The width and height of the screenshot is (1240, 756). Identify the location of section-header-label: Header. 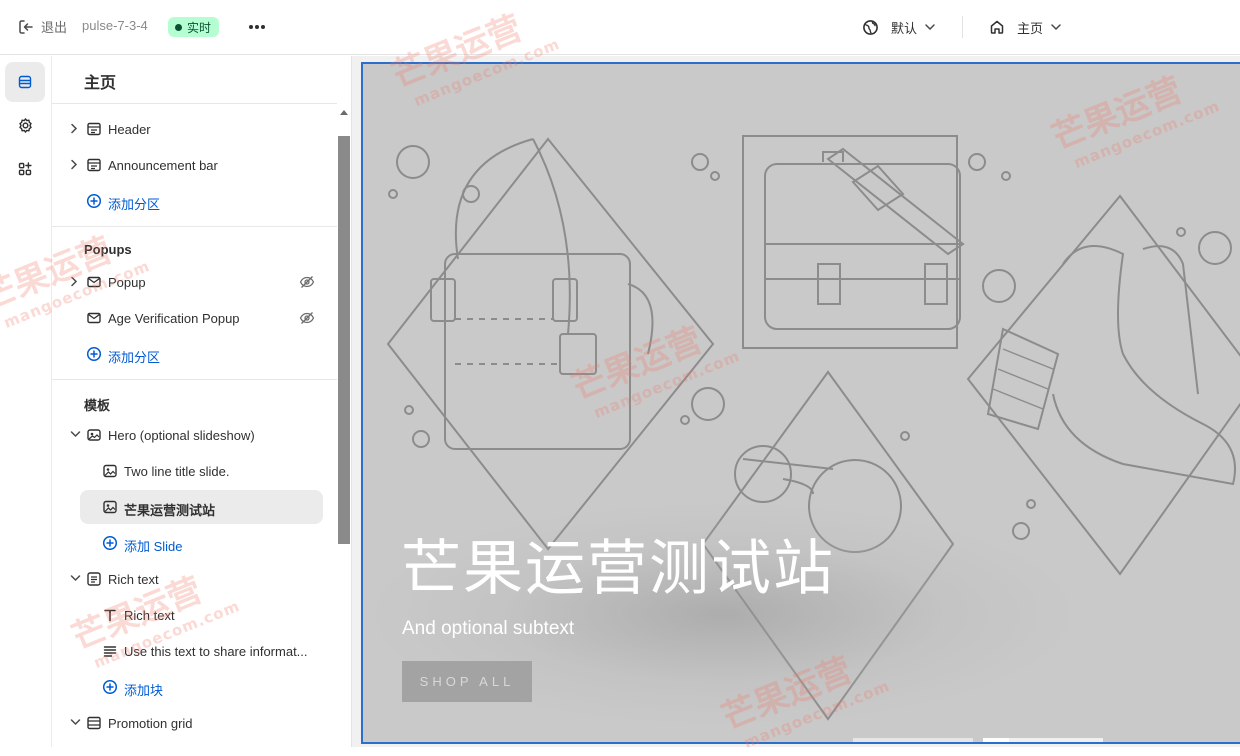
(129, 129).